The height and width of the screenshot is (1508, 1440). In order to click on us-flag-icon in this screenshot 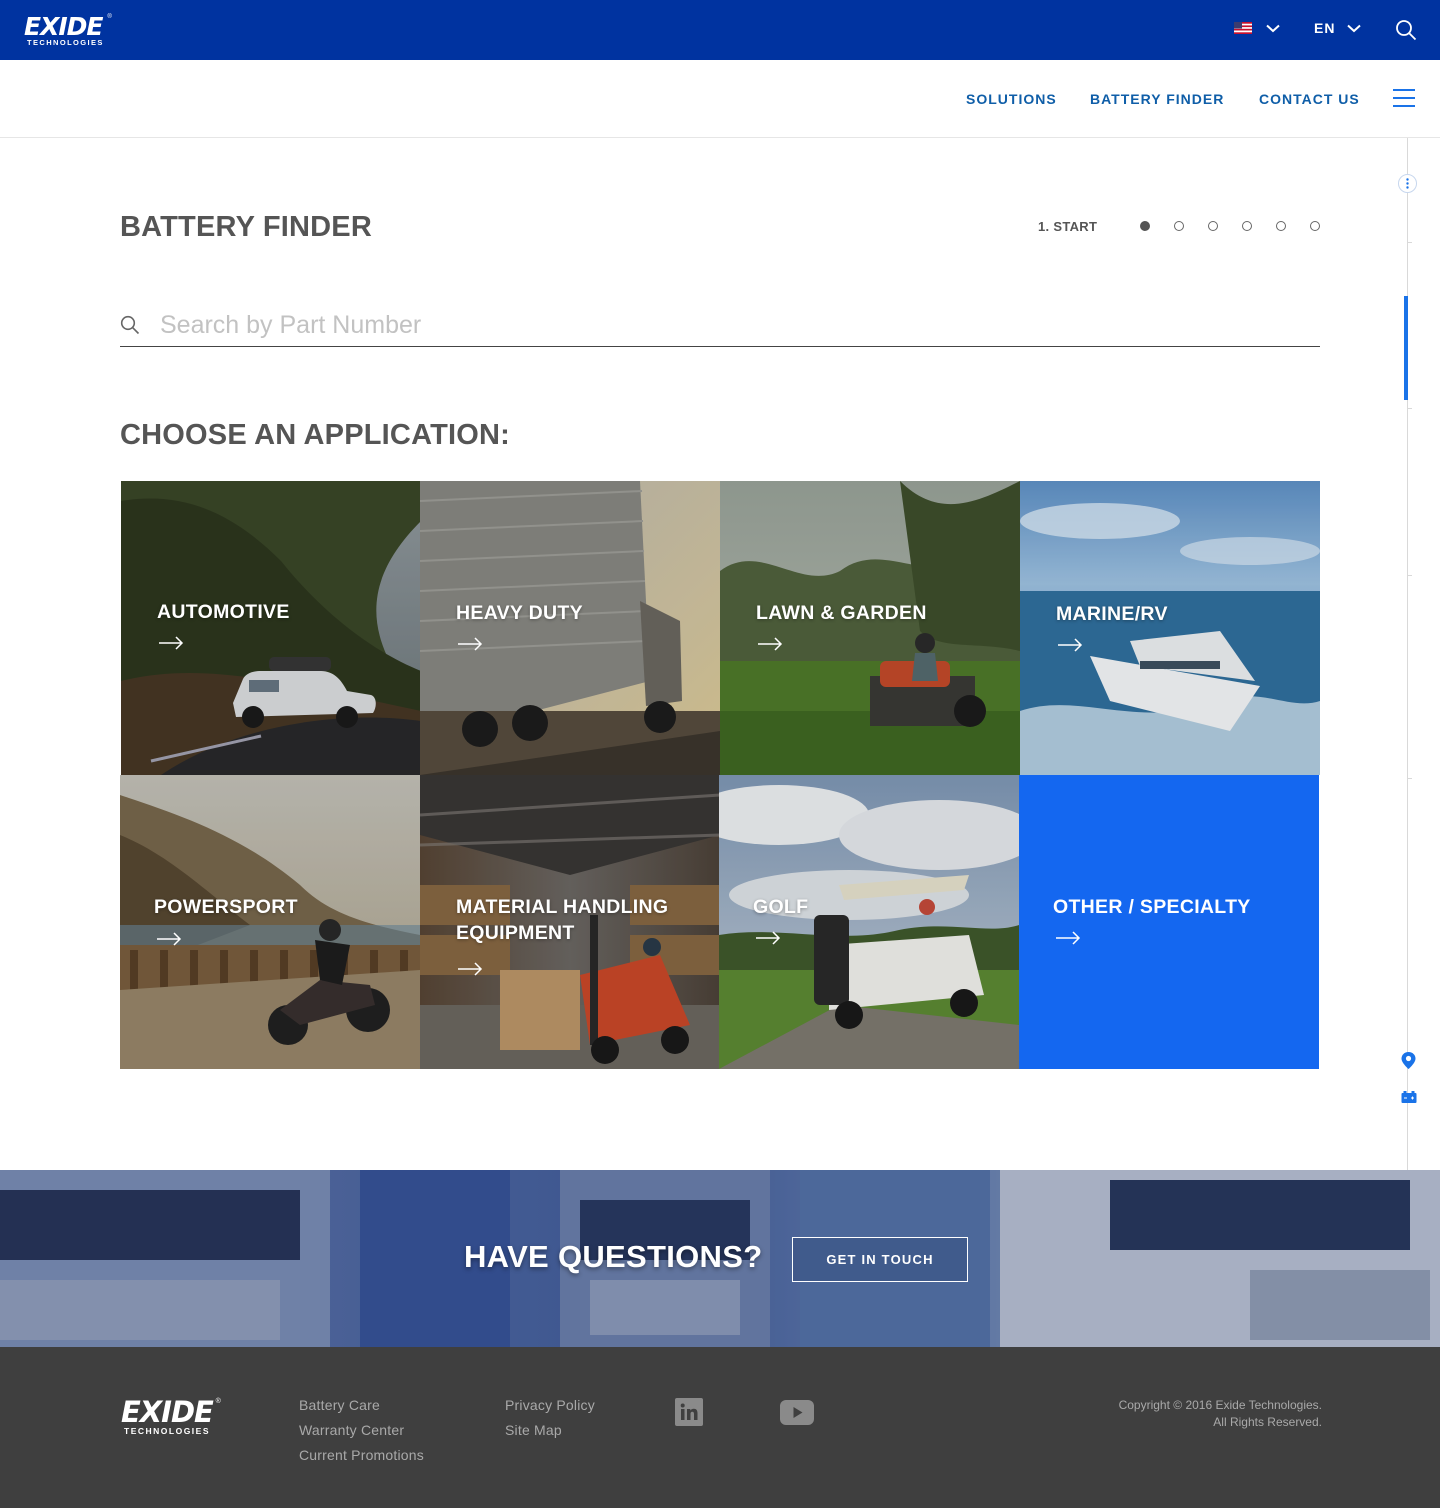, I will do `click(1243, 28)`.